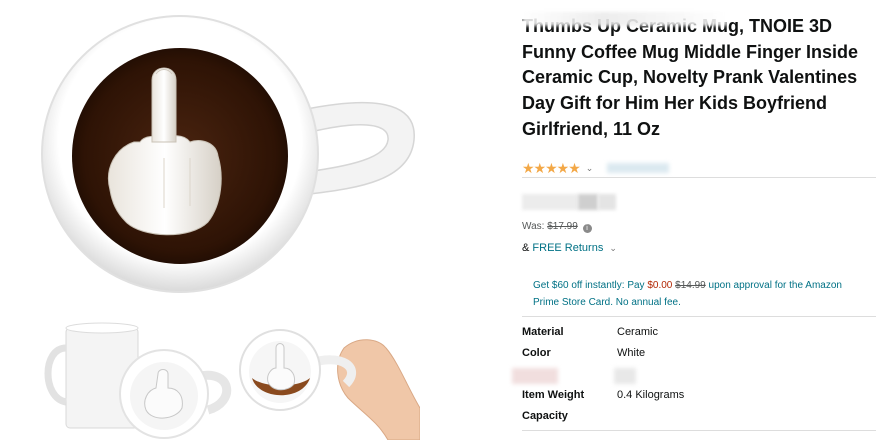 This screenshot has width=883, height=444. I want to click on was-price: Was: $17.99 i, so click(557, 227).